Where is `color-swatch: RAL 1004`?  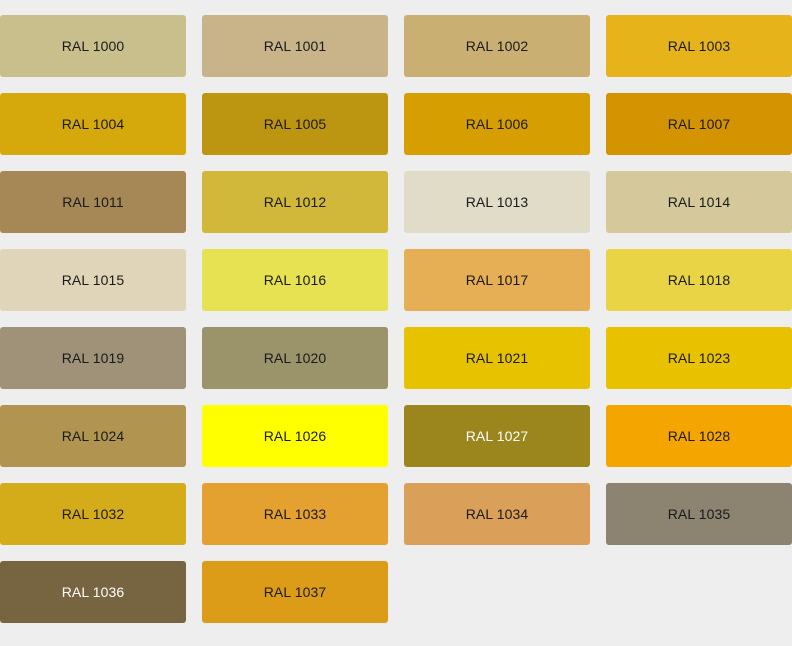
color-swatch: RAL 1004 is located at coordinates (93, 124).